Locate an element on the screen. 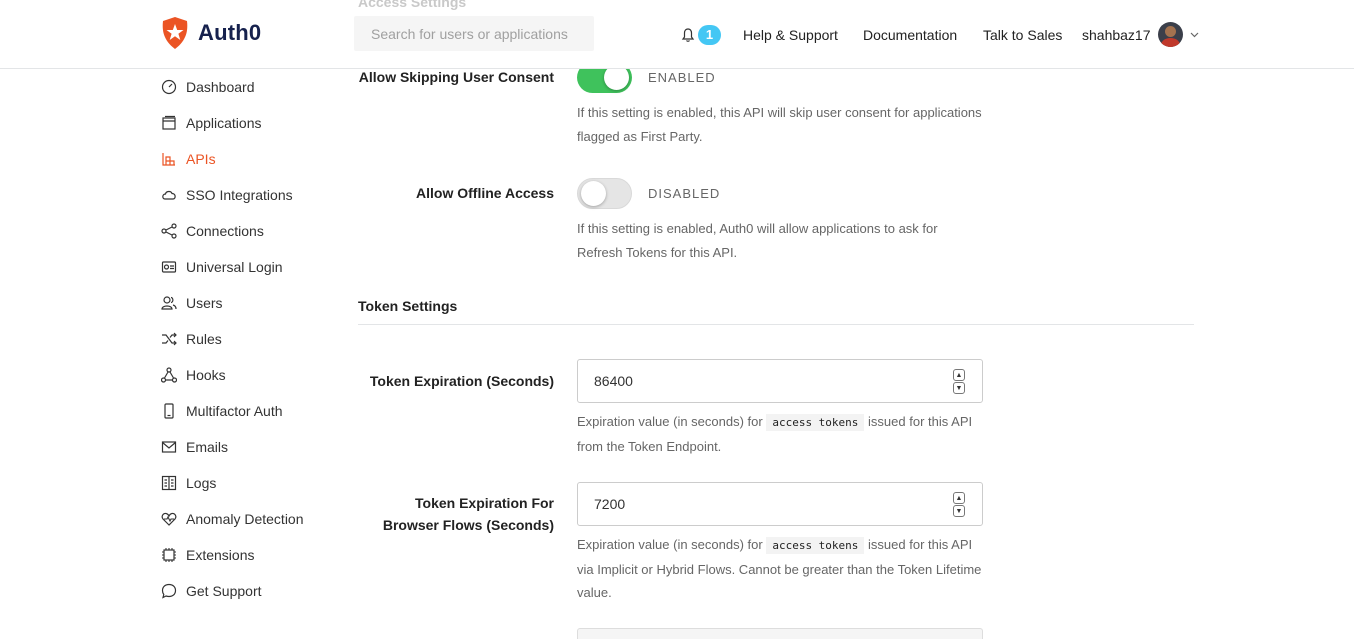 This screenshot has width=1354, height=639. sidebar-item-universal-login: Universal Login is located at coordinates (250, 267).